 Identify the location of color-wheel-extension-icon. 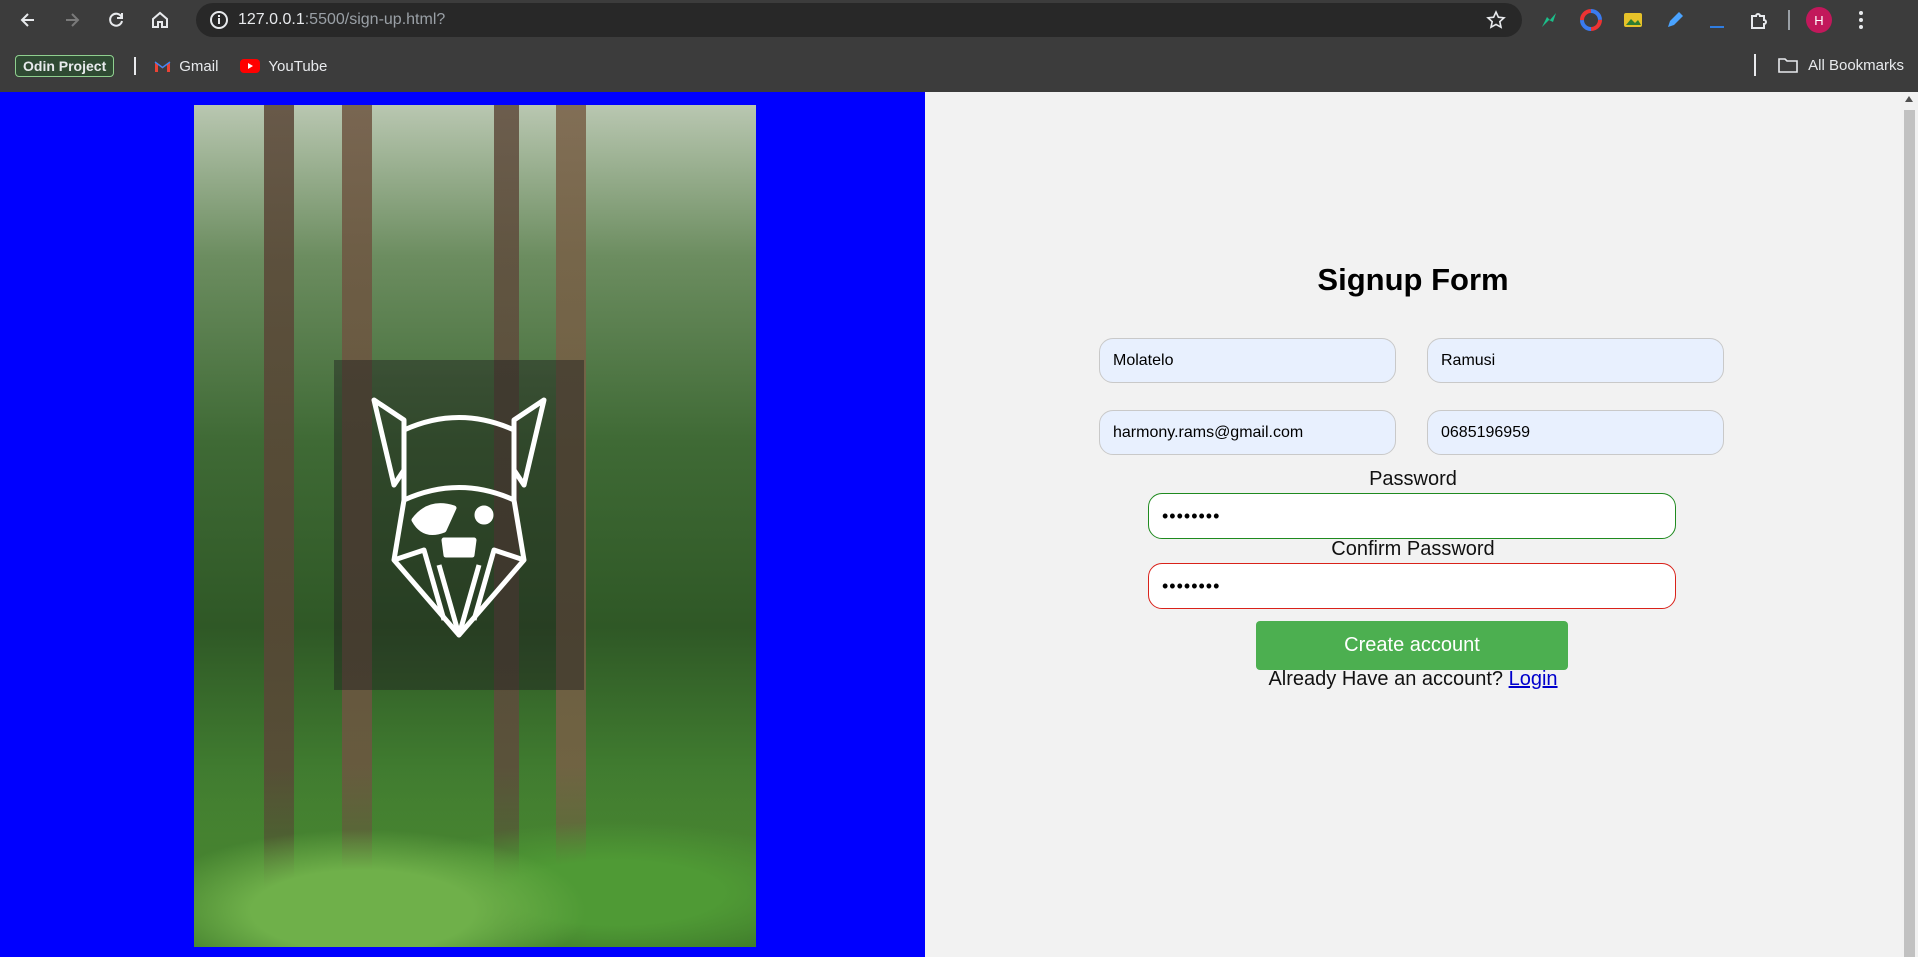
(1591, 20).